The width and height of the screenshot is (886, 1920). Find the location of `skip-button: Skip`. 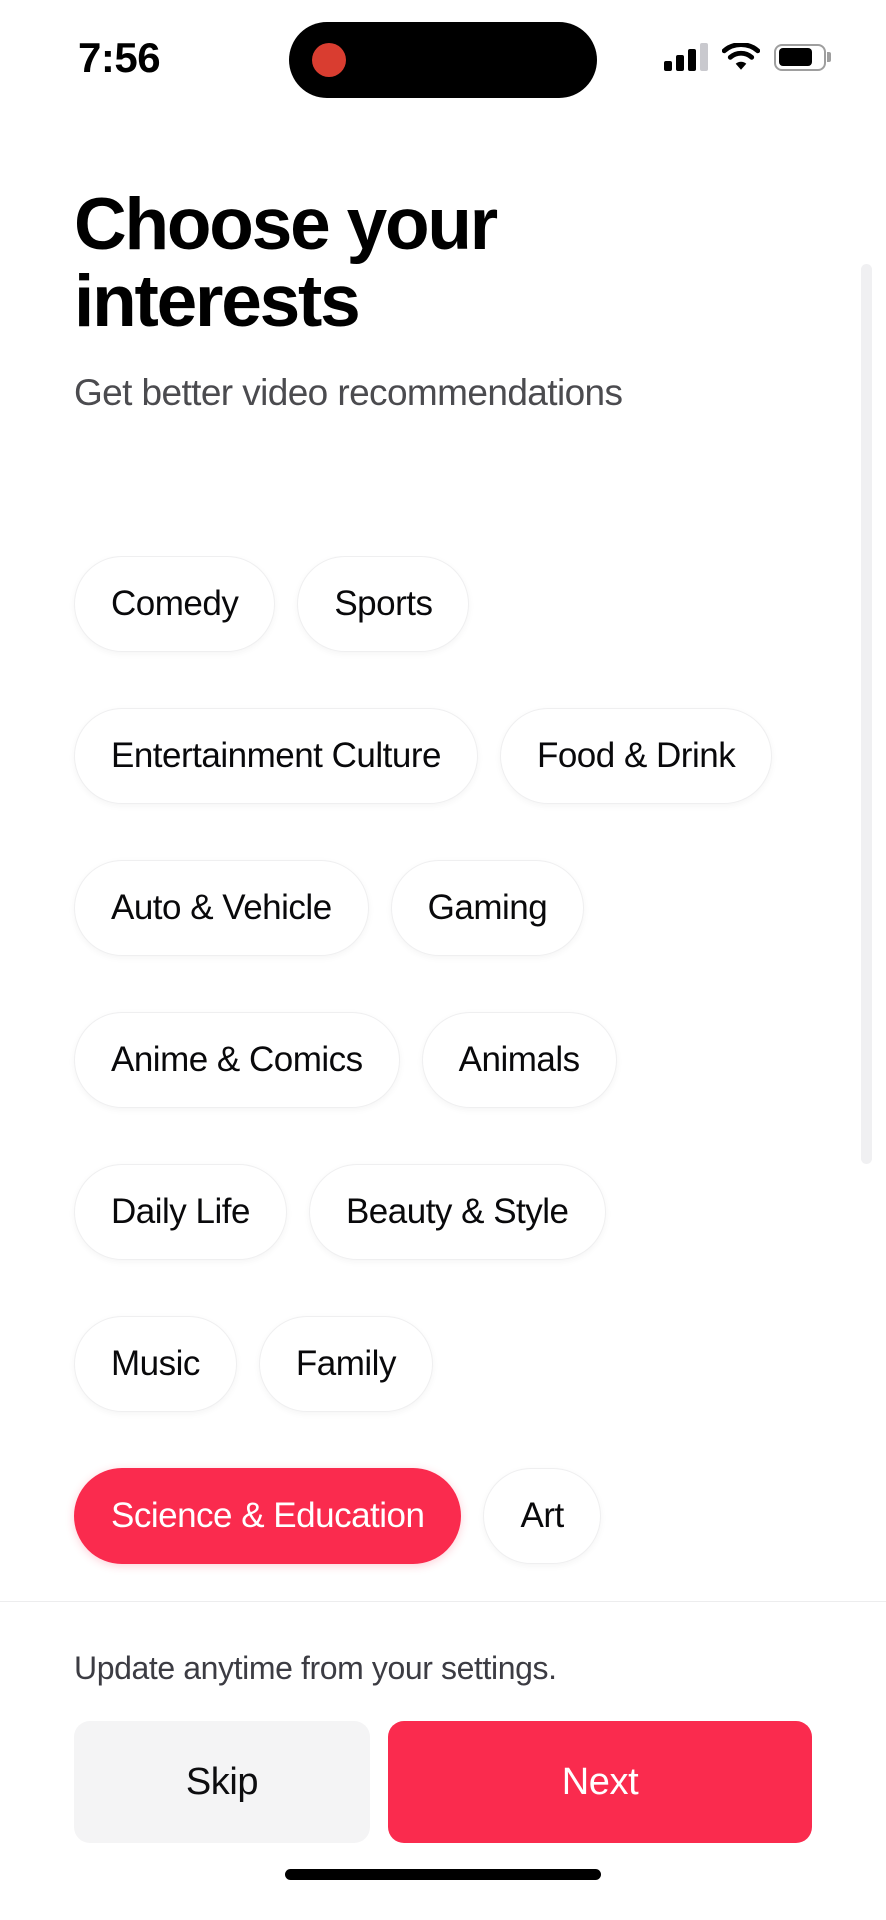

skip-button: Skip is located at coordinates (222, 1782).